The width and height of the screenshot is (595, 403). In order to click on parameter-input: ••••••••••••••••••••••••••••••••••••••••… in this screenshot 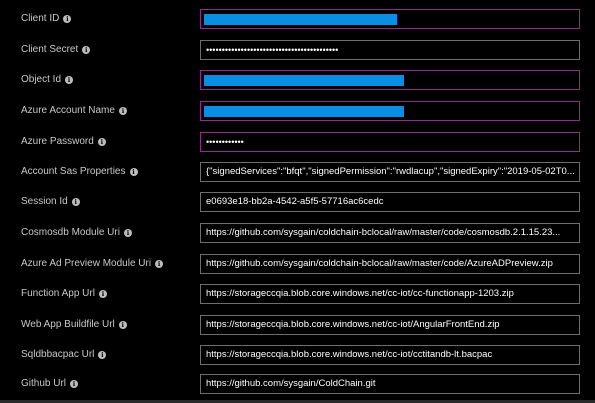, I will do `click(390, 50)`.